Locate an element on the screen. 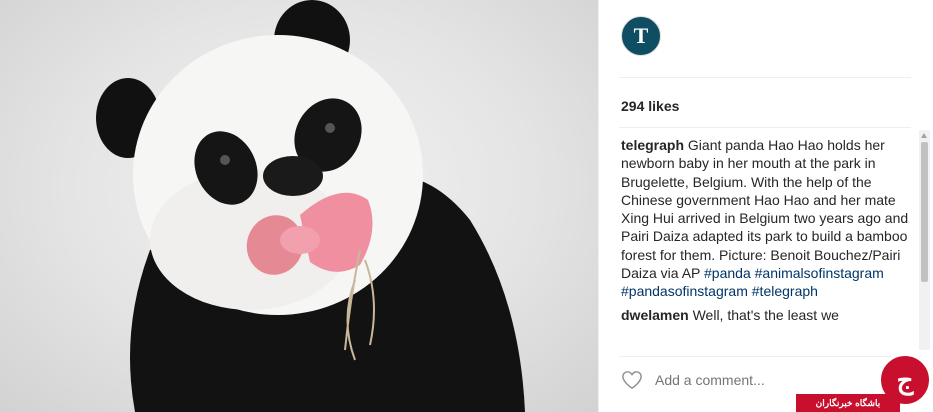 The image size is (933, 412). hashtag-link: #telegraph is located at coordinates (785, 291).